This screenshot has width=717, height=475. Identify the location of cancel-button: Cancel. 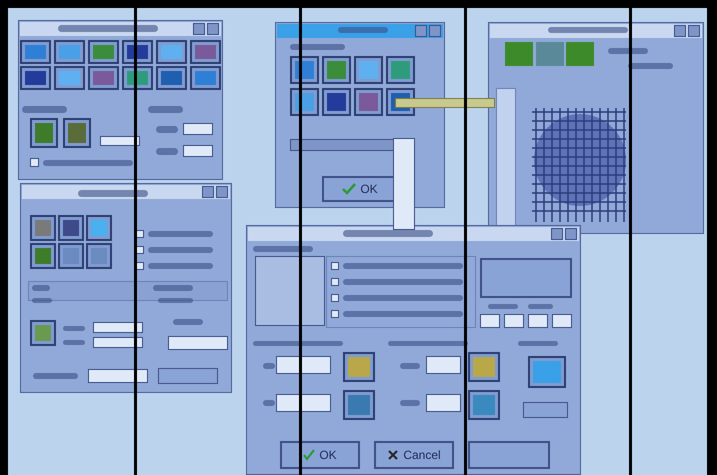
(414, 455).